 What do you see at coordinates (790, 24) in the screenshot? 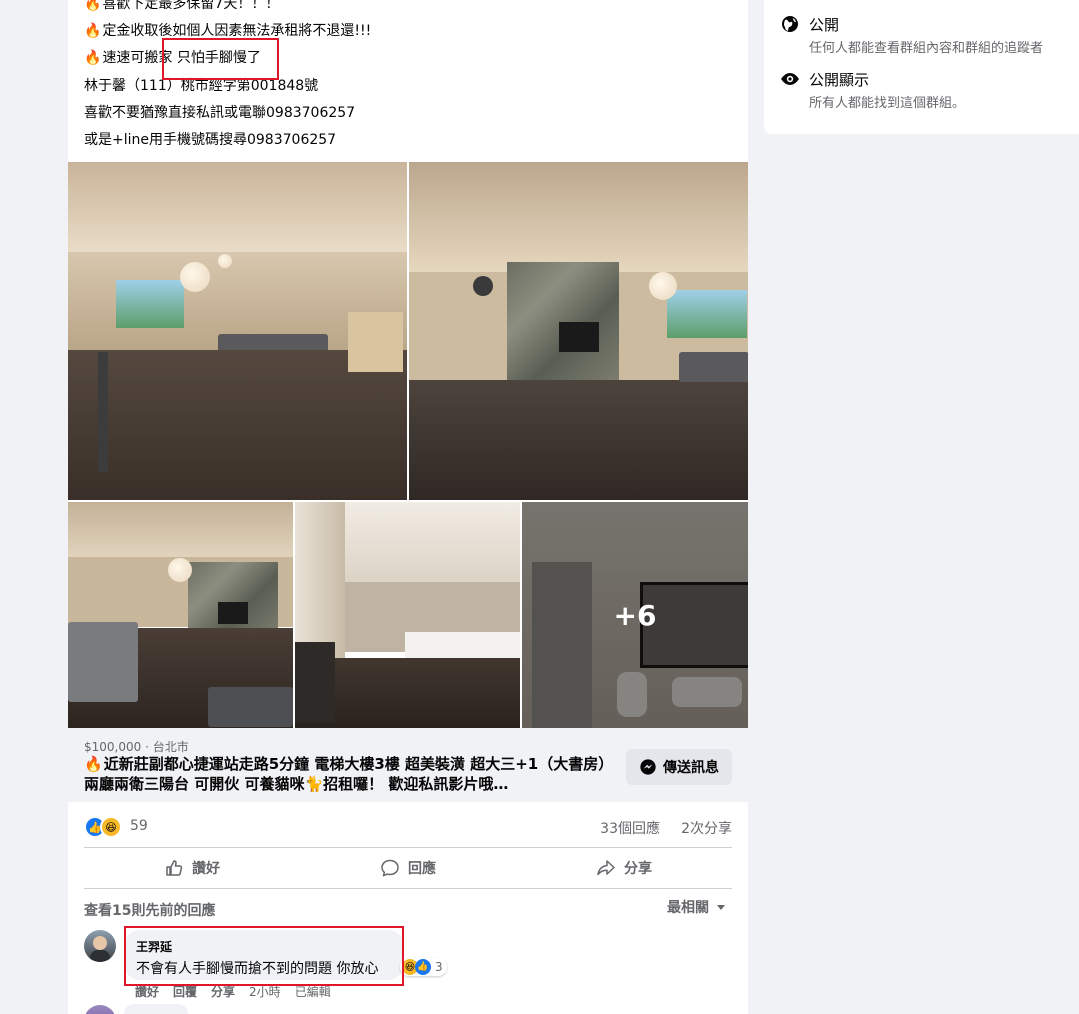
I see `globe-icon` at bounding box center [790, 24].